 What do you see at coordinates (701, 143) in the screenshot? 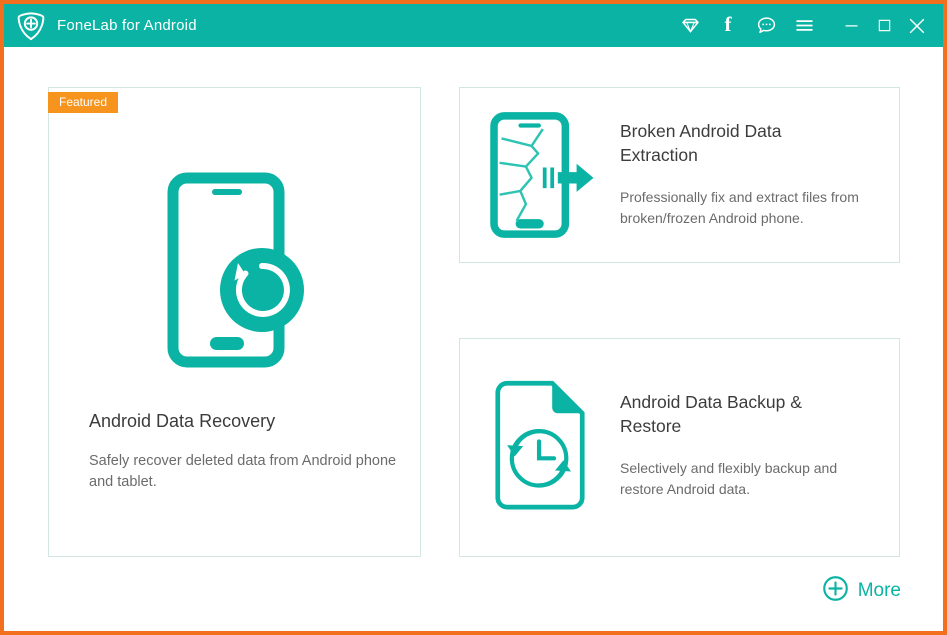
I see `broken-title: Broken Android Data Extraction` at bounding box center [701, 143].